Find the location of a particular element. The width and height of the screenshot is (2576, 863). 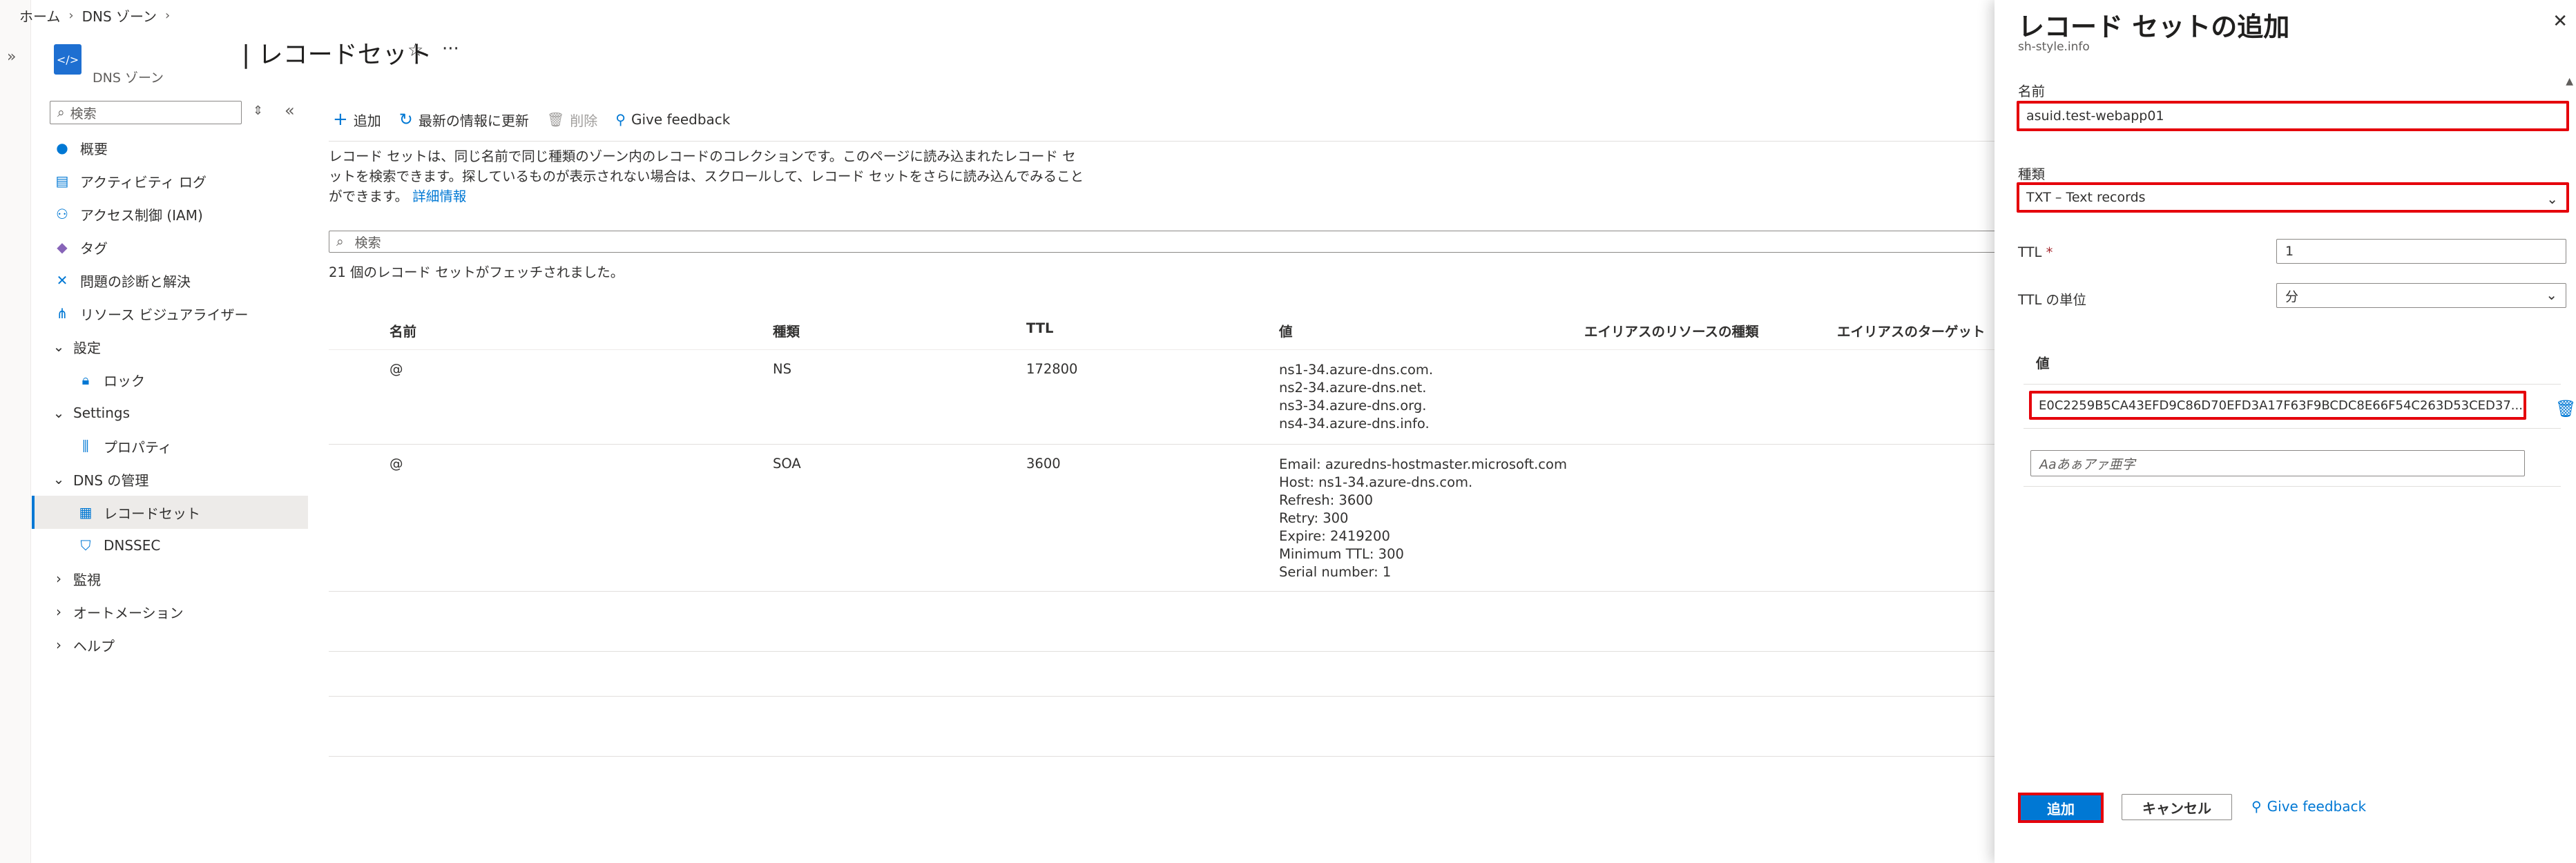

sidebar-search-input: ⌕ 検索 is located at coordinates (146, 112).